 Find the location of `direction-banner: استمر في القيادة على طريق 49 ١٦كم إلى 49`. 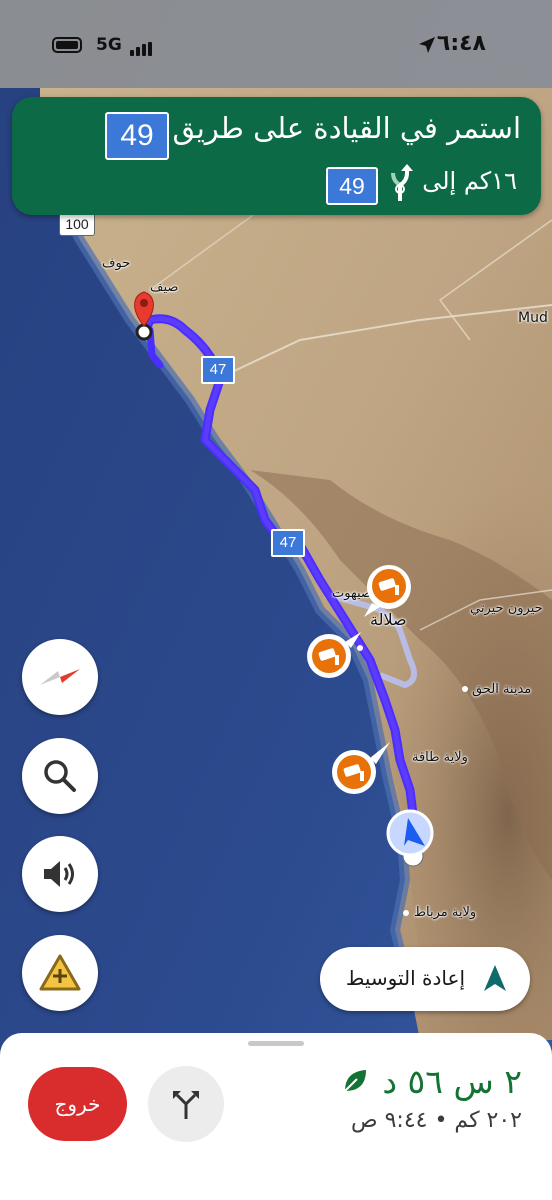

direction-banner: استمر في القيادة على طريق 49 ١٦كم إلى 49 is located at coordinates (276, 156).